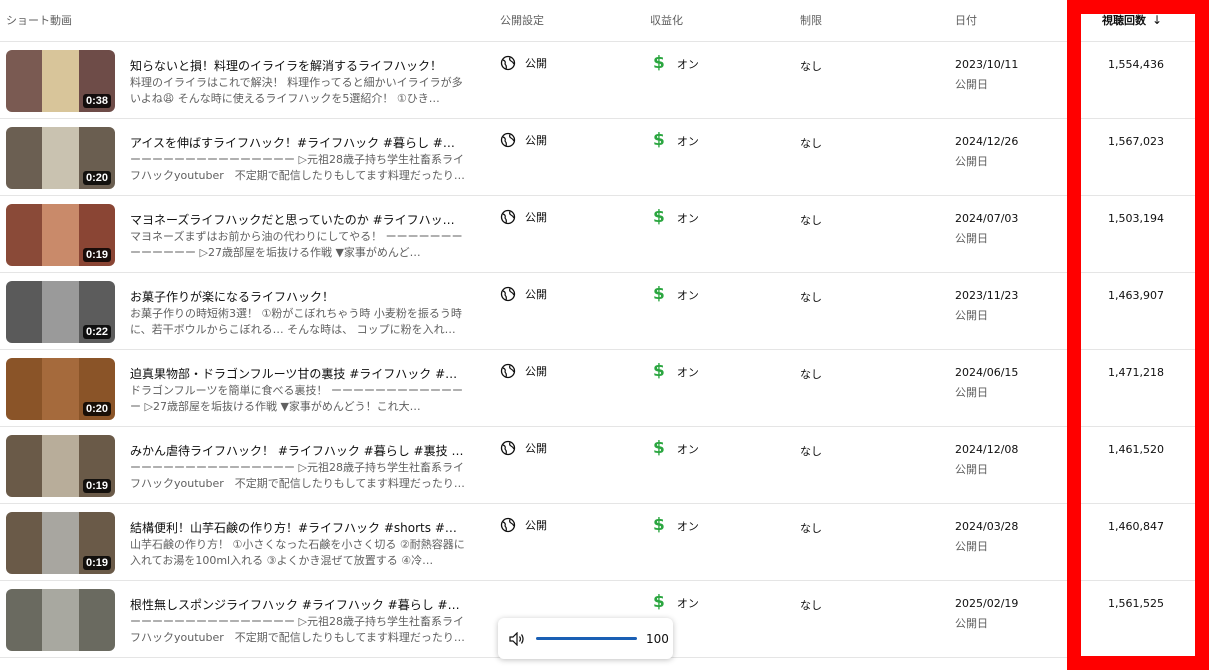 The width and height of the screenshot is (1209, 670). What do you see at coordinates (987, 603) in the screenshot?
I see `date-value: 2025/02/19` at bounding box center [987, 603].